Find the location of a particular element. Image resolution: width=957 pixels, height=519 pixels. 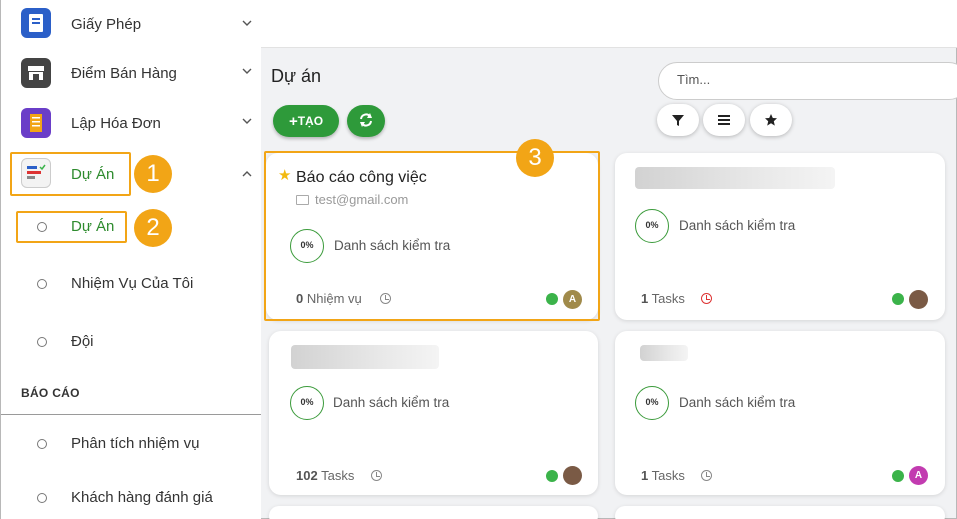

sidebar-report-customer-rating: Khách hàng đánh giá is located at coordinates (131, 499).